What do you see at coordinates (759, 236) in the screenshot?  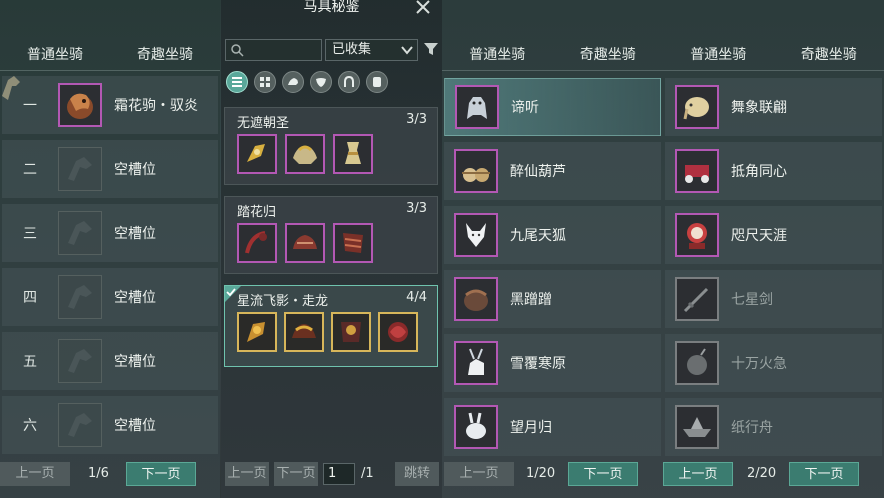 I see `mount-label: 咫尺天涯` at bounding box center [759, 236].